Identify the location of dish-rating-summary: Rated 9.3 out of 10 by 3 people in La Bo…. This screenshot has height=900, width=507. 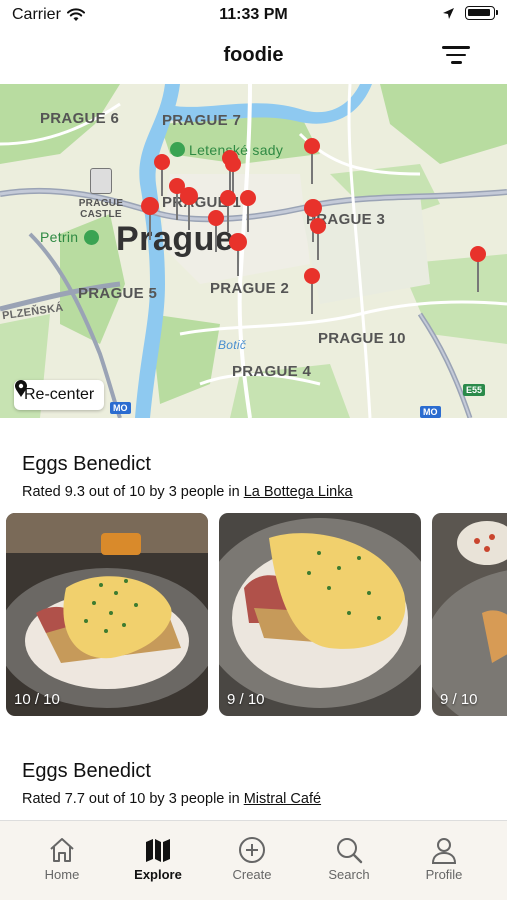
(187, 492).